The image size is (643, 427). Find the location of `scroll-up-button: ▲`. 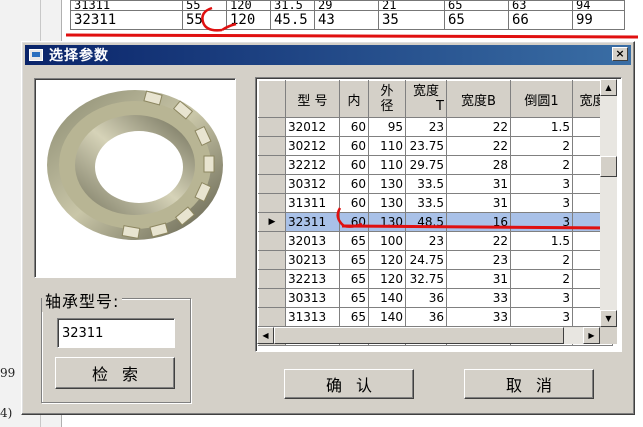

scroll-up-button: ▲ is located at coordinates (608, 87).